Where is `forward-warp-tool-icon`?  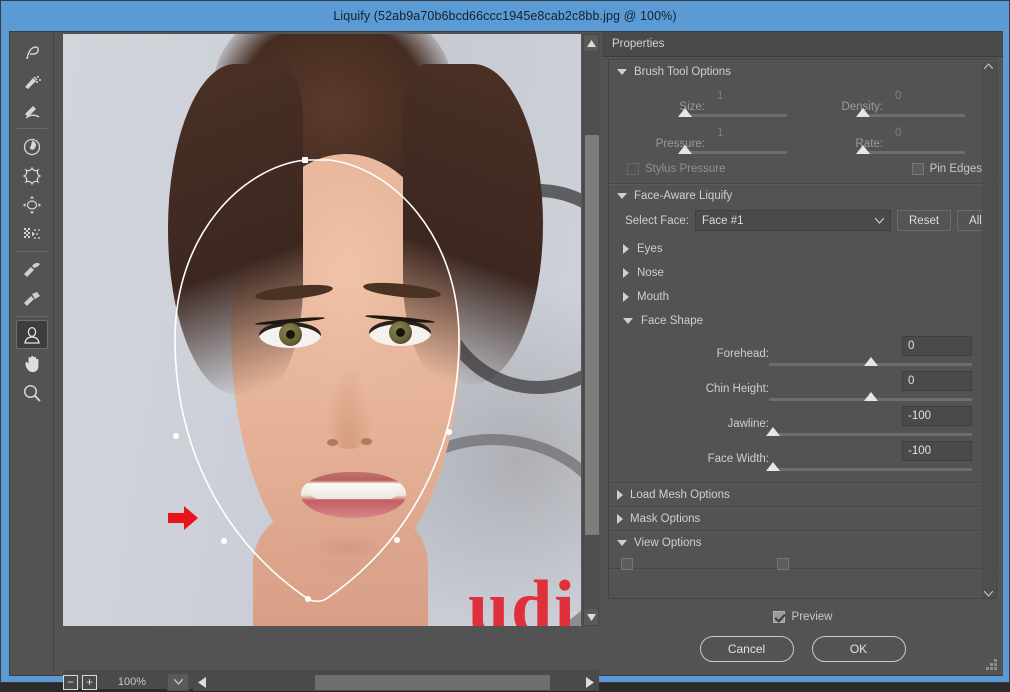 forward-warp-tool-icon is located at coordinates (32, 52).